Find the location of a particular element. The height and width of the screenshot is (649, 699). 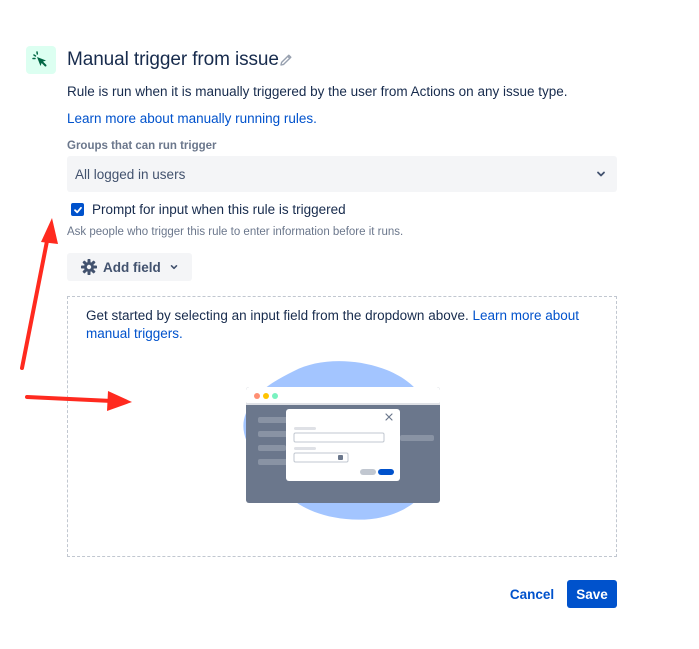

form-dialog-illustration is located at coordinates (341, 440).